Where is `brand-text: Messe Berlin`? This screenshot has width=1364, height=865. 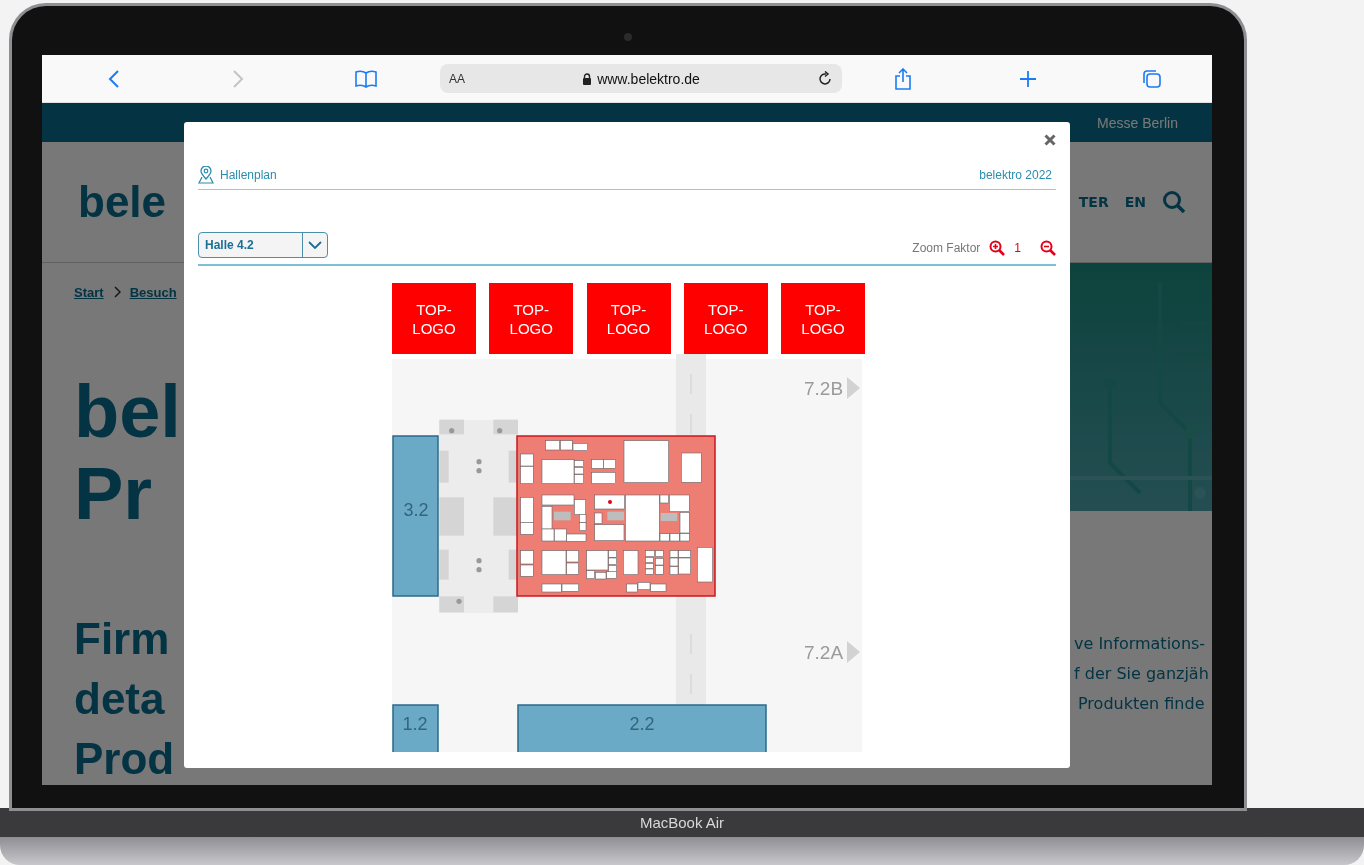
brand-text: Messe Berlin is located at coordinates (1137, 122).